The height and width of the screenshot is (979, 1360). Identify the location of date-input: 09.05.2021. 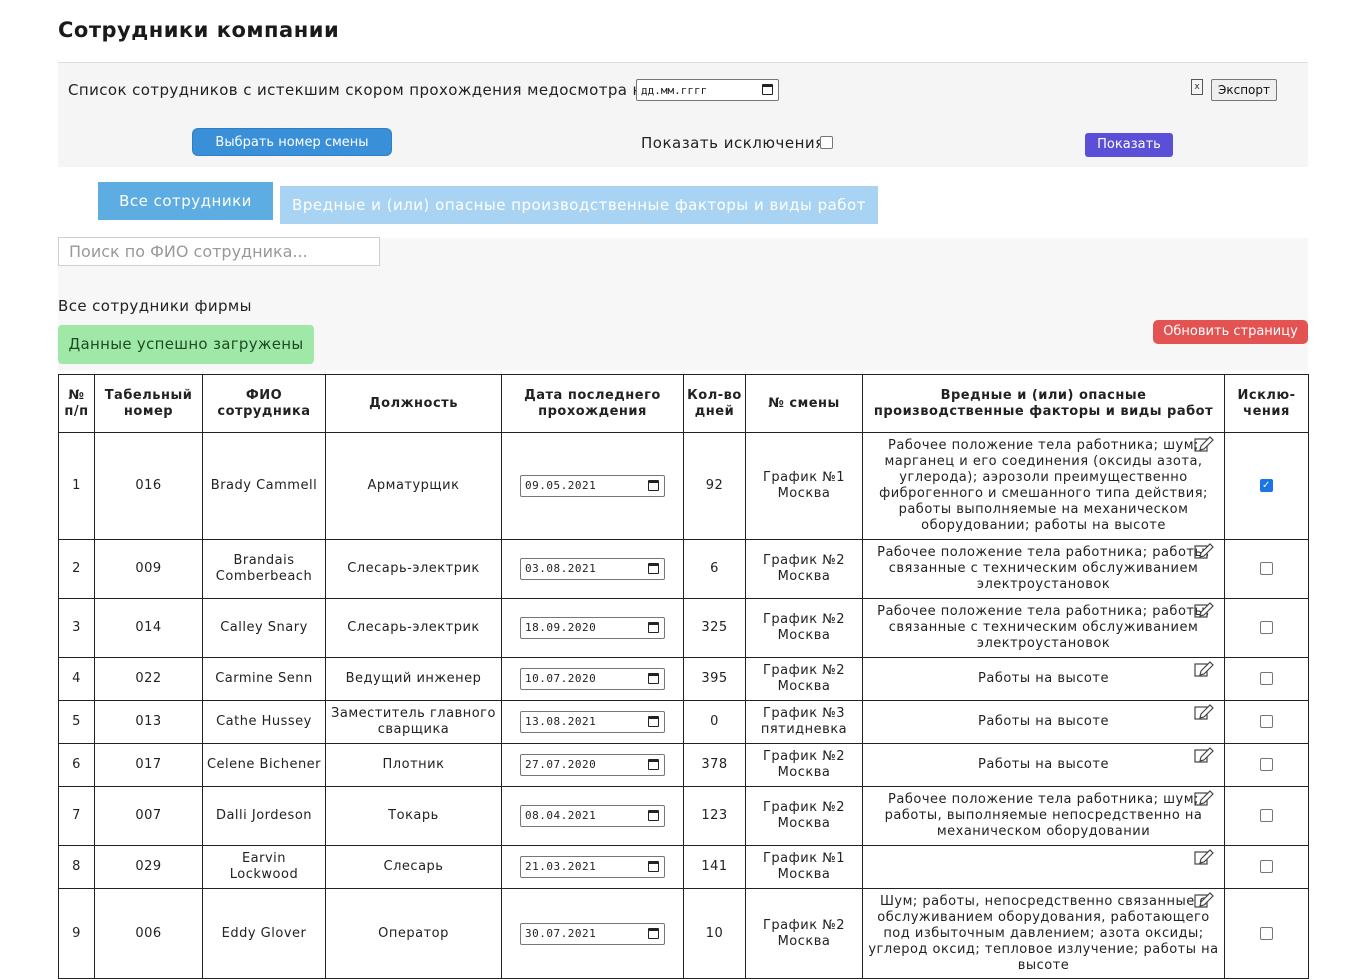
(592, 486).